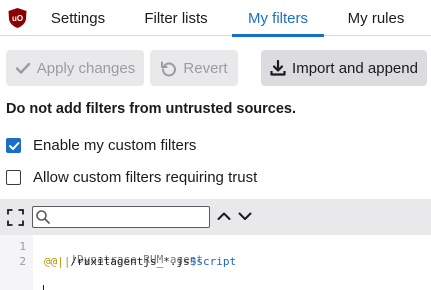 The width and height of the screenshot is (431, 290). Describe the element at coordinates (115, 145) in the screenshot. I see `enable-custom-filters-label: Enable my custom filters` at that location.